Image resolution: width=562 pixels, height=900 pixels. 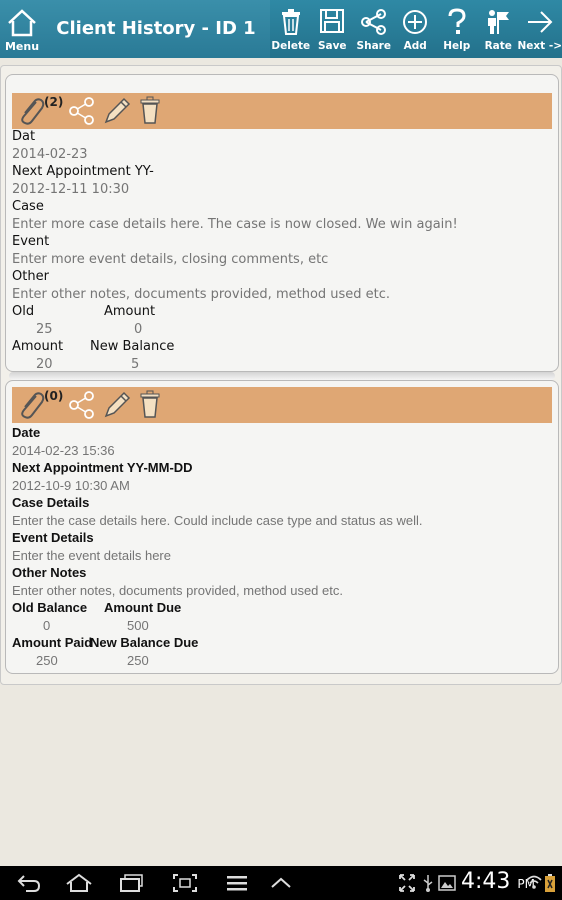 What do you see at coordinates (71, 189) in the screenshot?
I see `next-appointment-value: 2012-12-11 10:30` at bounding box center [71, 189].